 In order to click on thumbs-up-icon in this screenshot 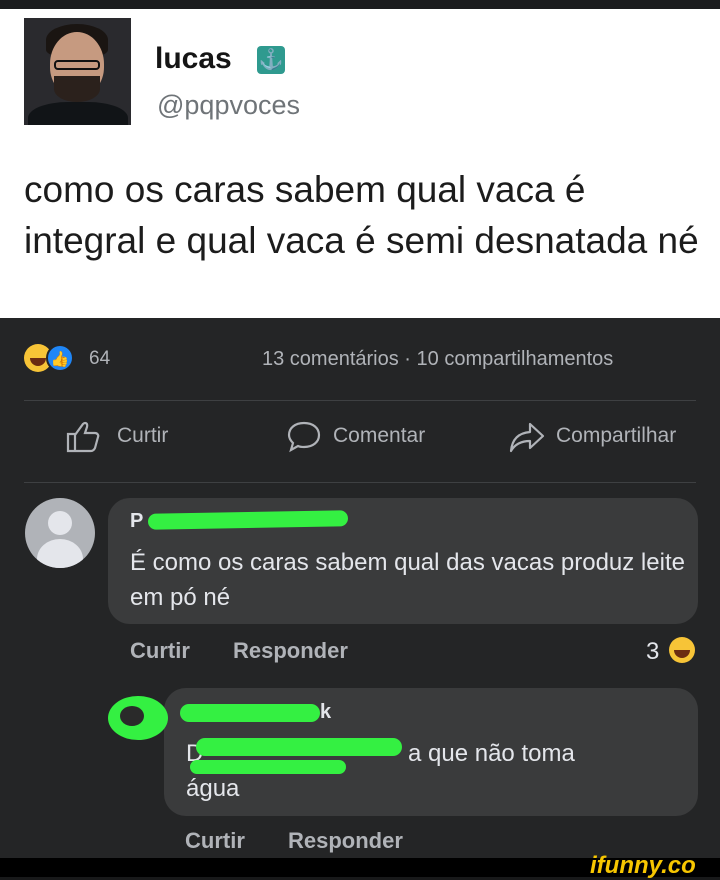, I will do `click(83, 437)`.